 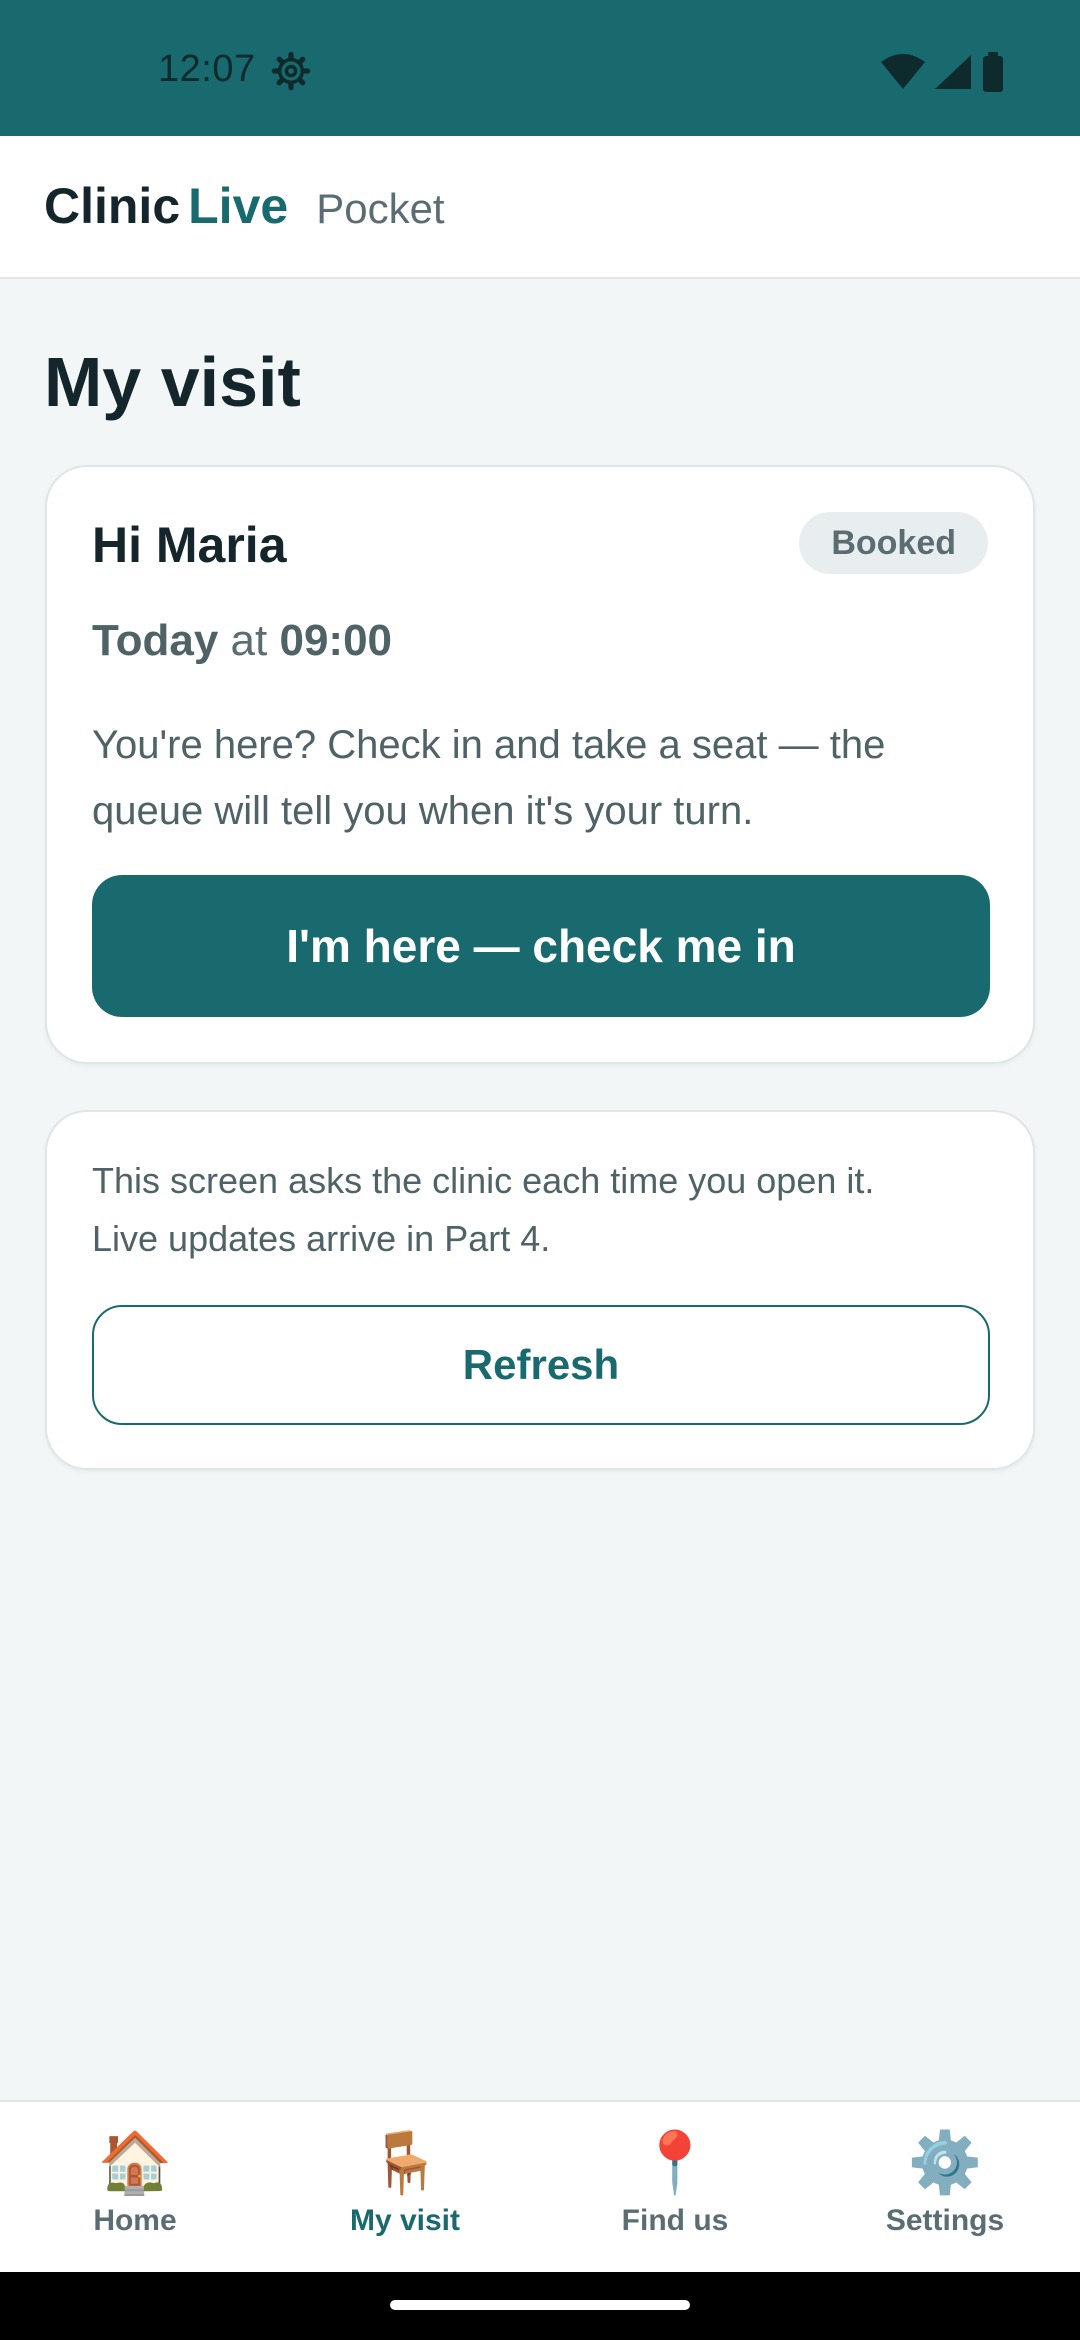 I want to click on brand-logo: Clinic Live Pocket, so click(x=244, y=206).